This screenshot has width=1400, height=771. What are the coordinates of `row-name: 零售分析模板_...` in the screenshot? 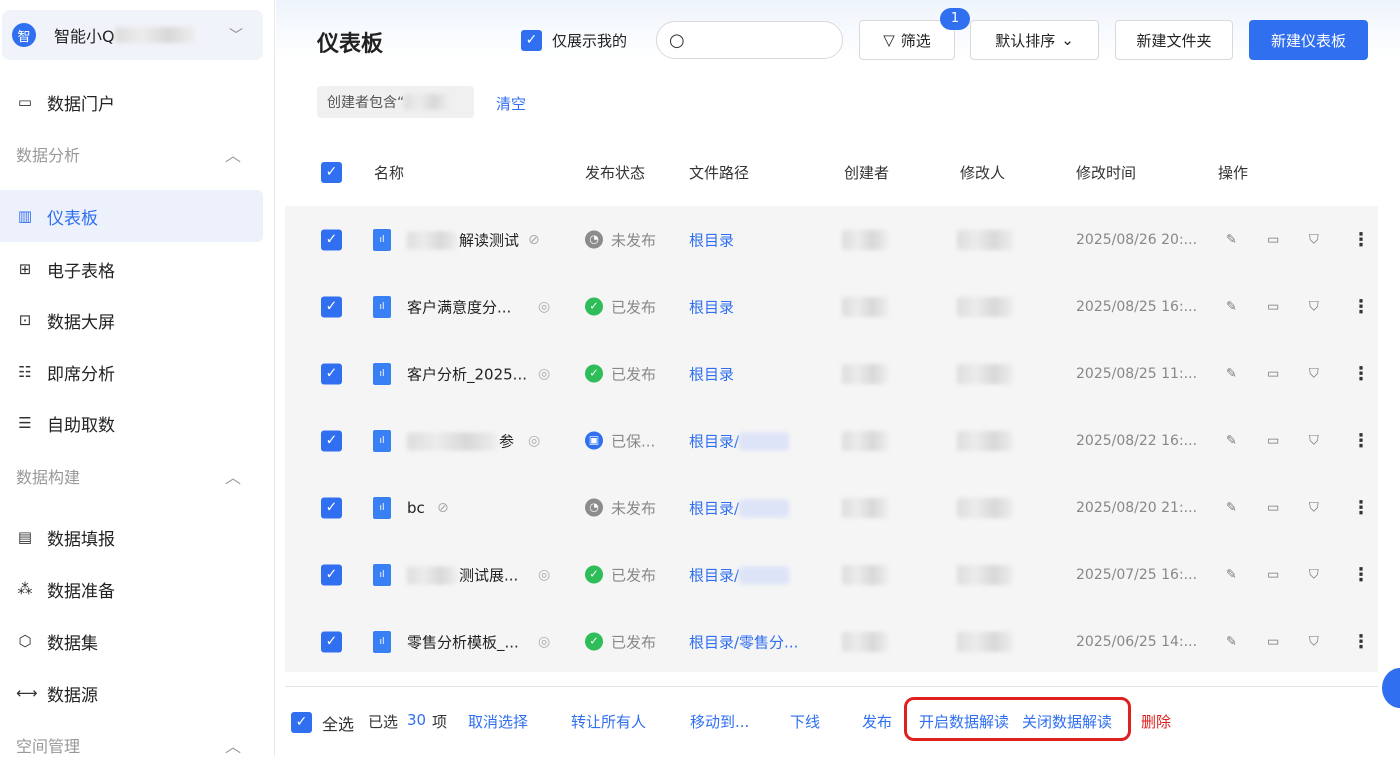 It's located at (463, 641).